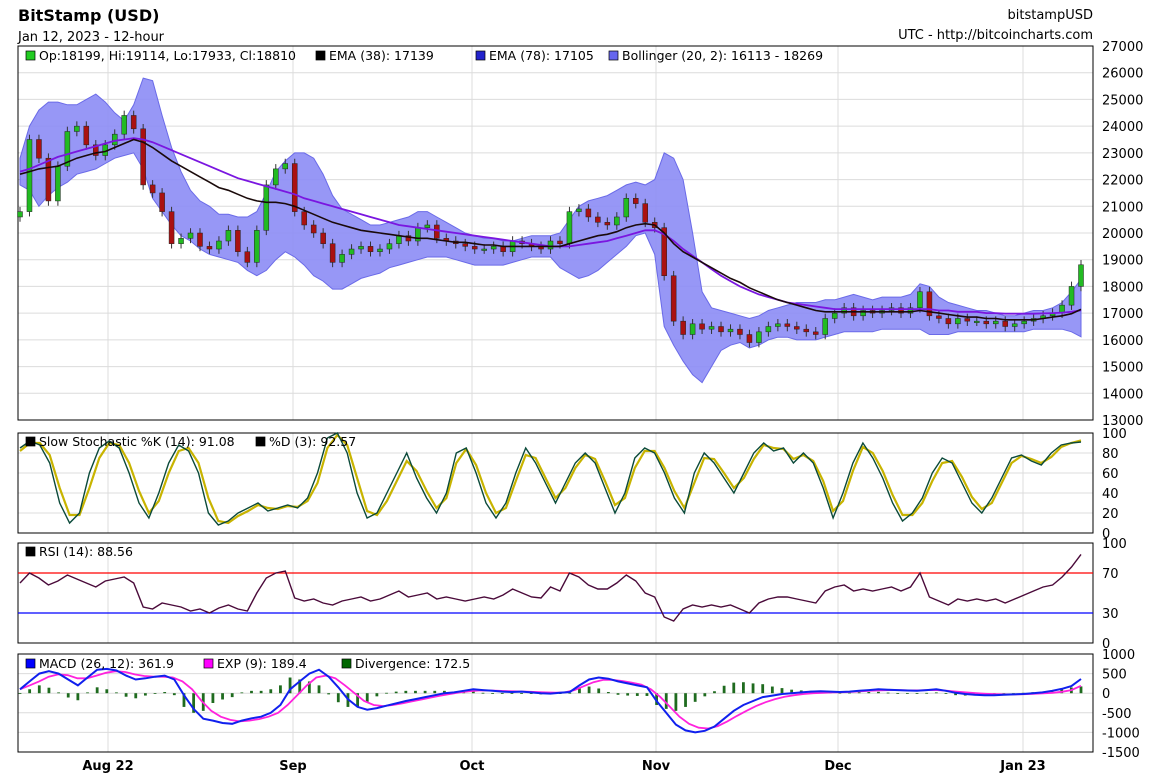 The height and width of the screenshot is (782, 1150). Describe the element at coordinates (88, 15) in the screenshot. I see `chart-title: BitStamp (USD)` at that location.